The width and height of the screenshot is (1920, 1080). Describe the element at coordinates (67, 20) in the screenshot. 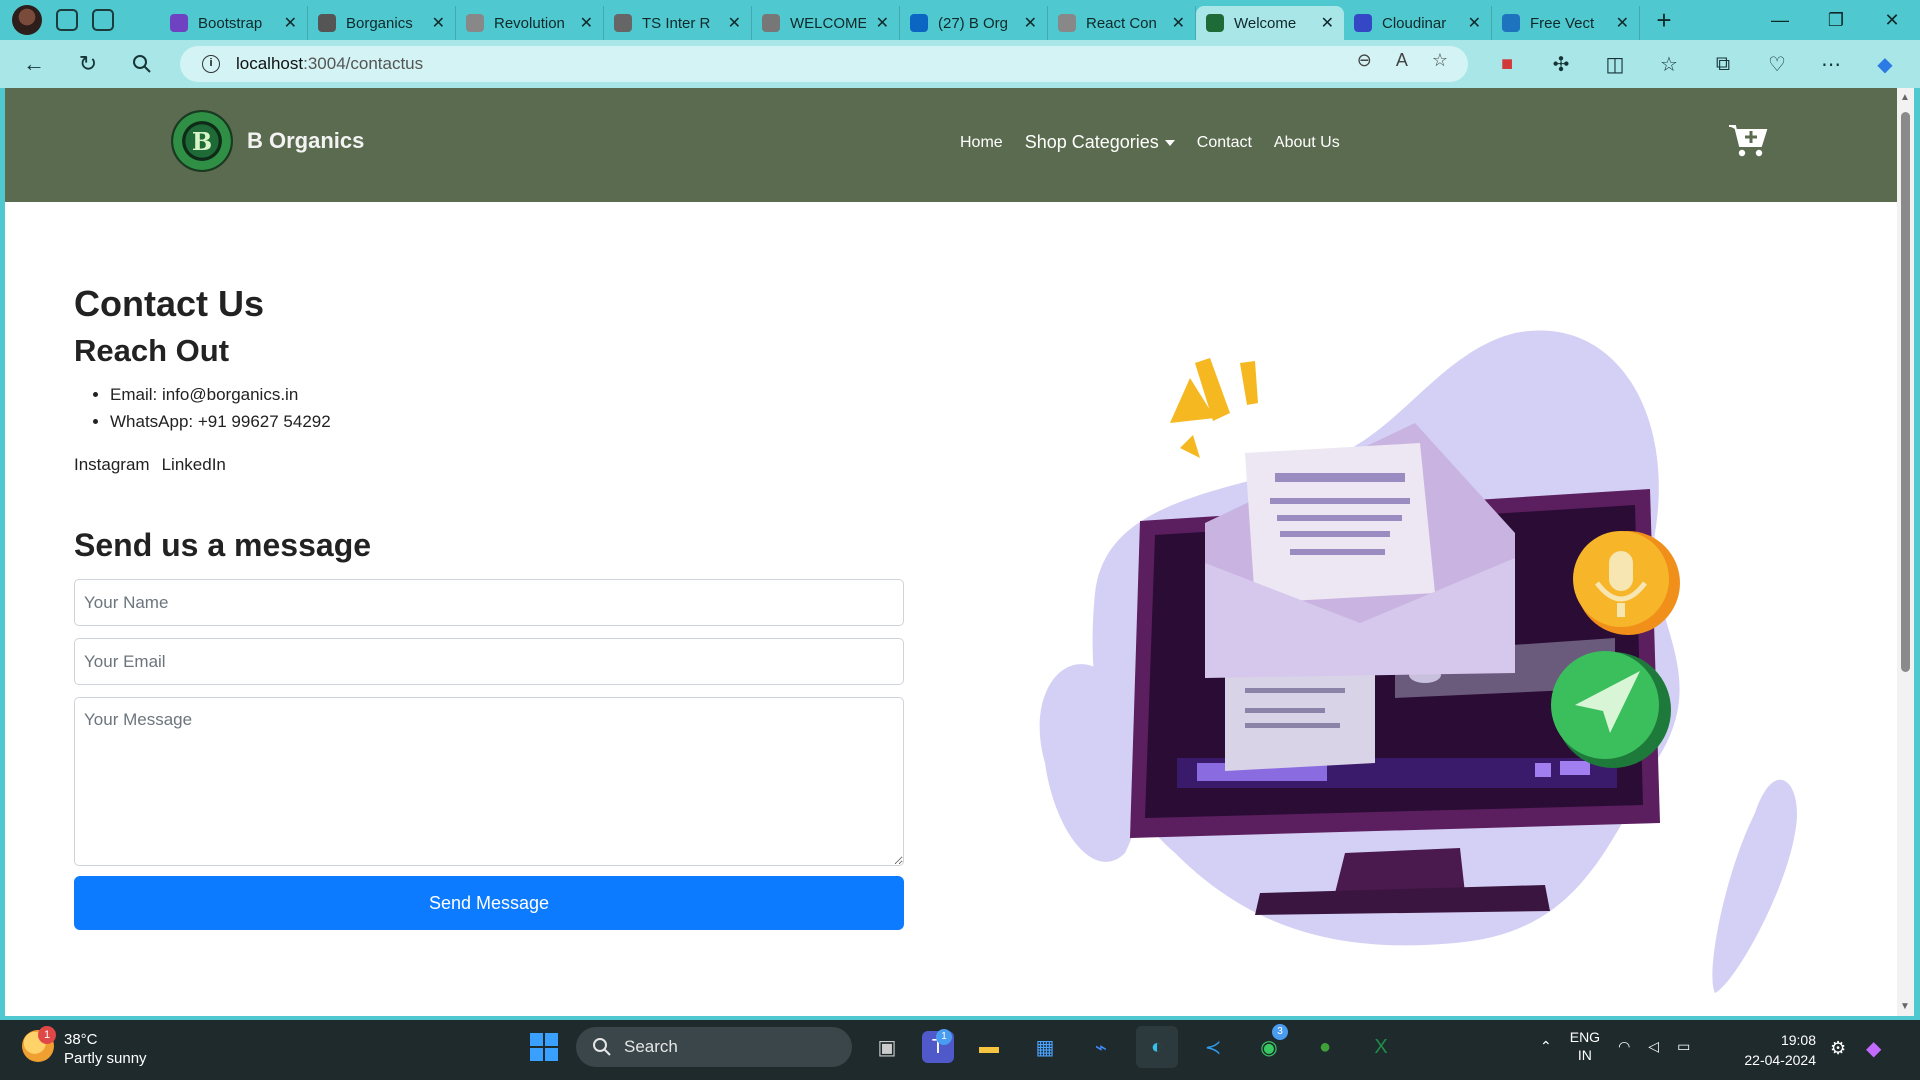

I see `workspaces-icon` at that location.